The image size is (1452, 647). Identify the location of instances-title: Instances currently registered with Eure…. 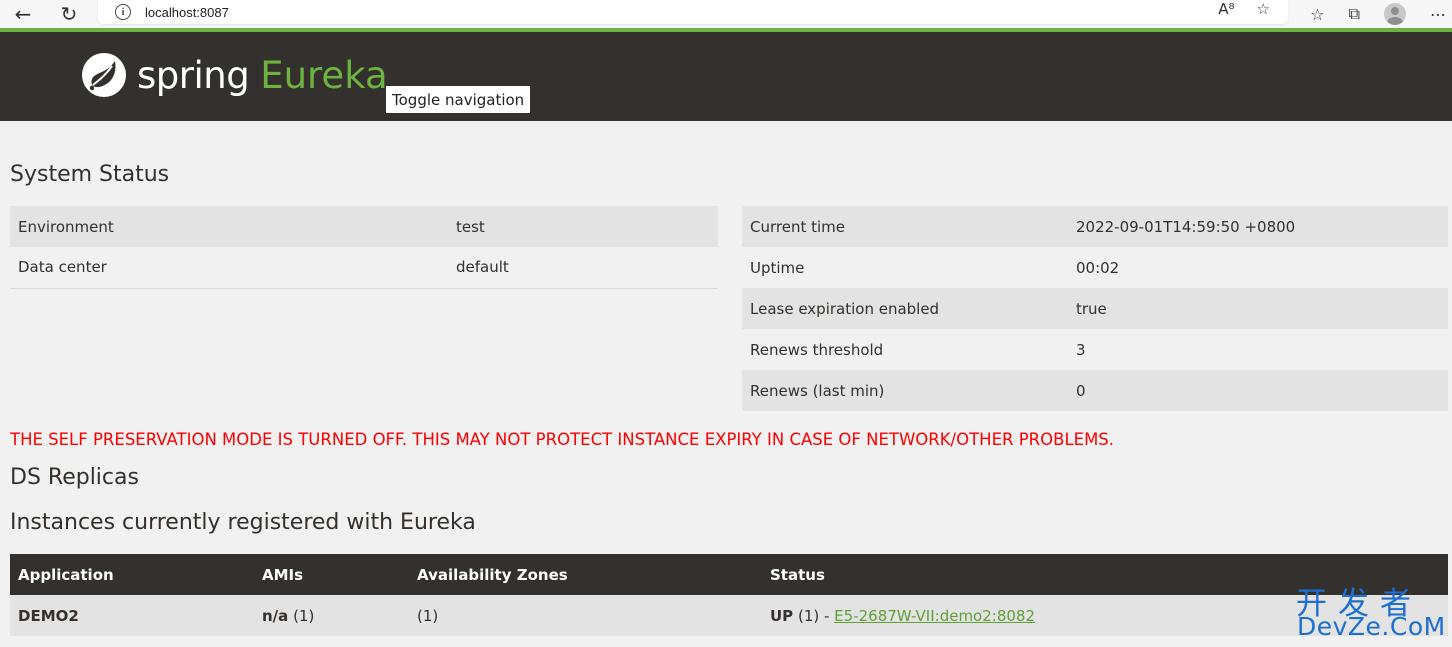
(243, 522).